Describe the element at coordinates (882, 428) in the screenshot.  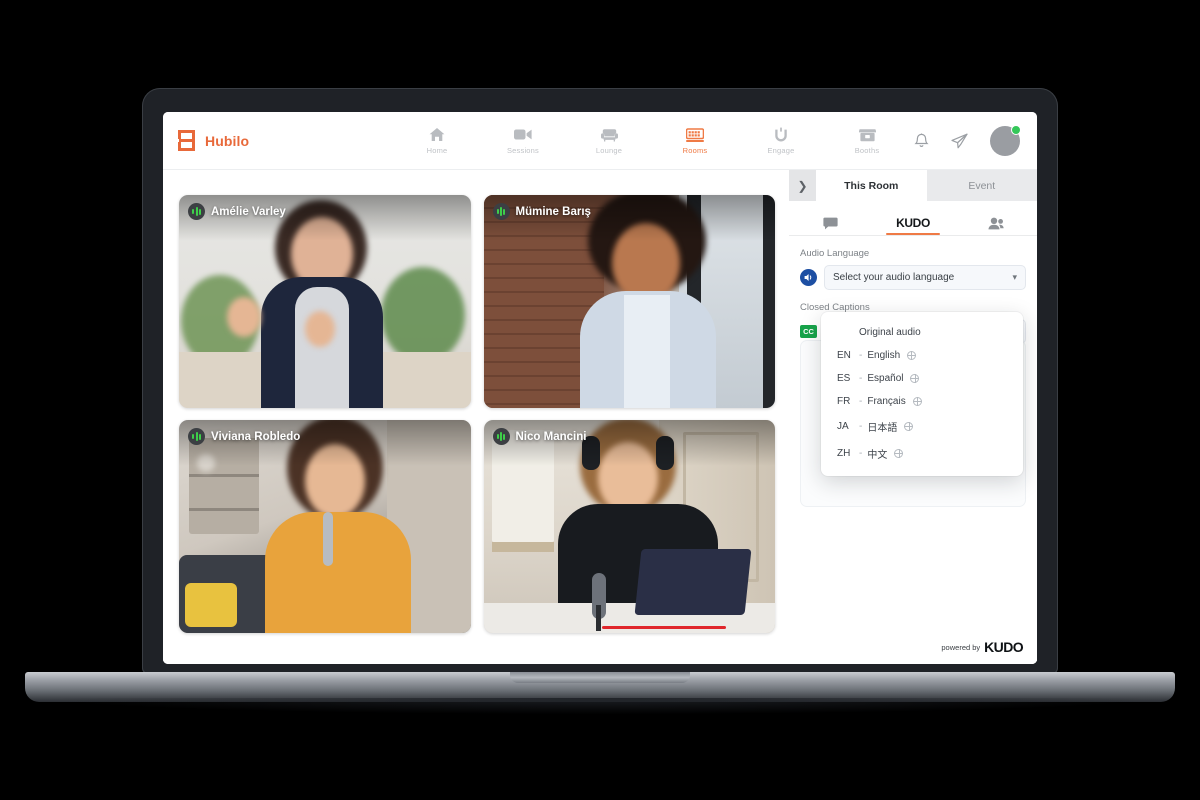
I see `language-name: 日本語` at that location.